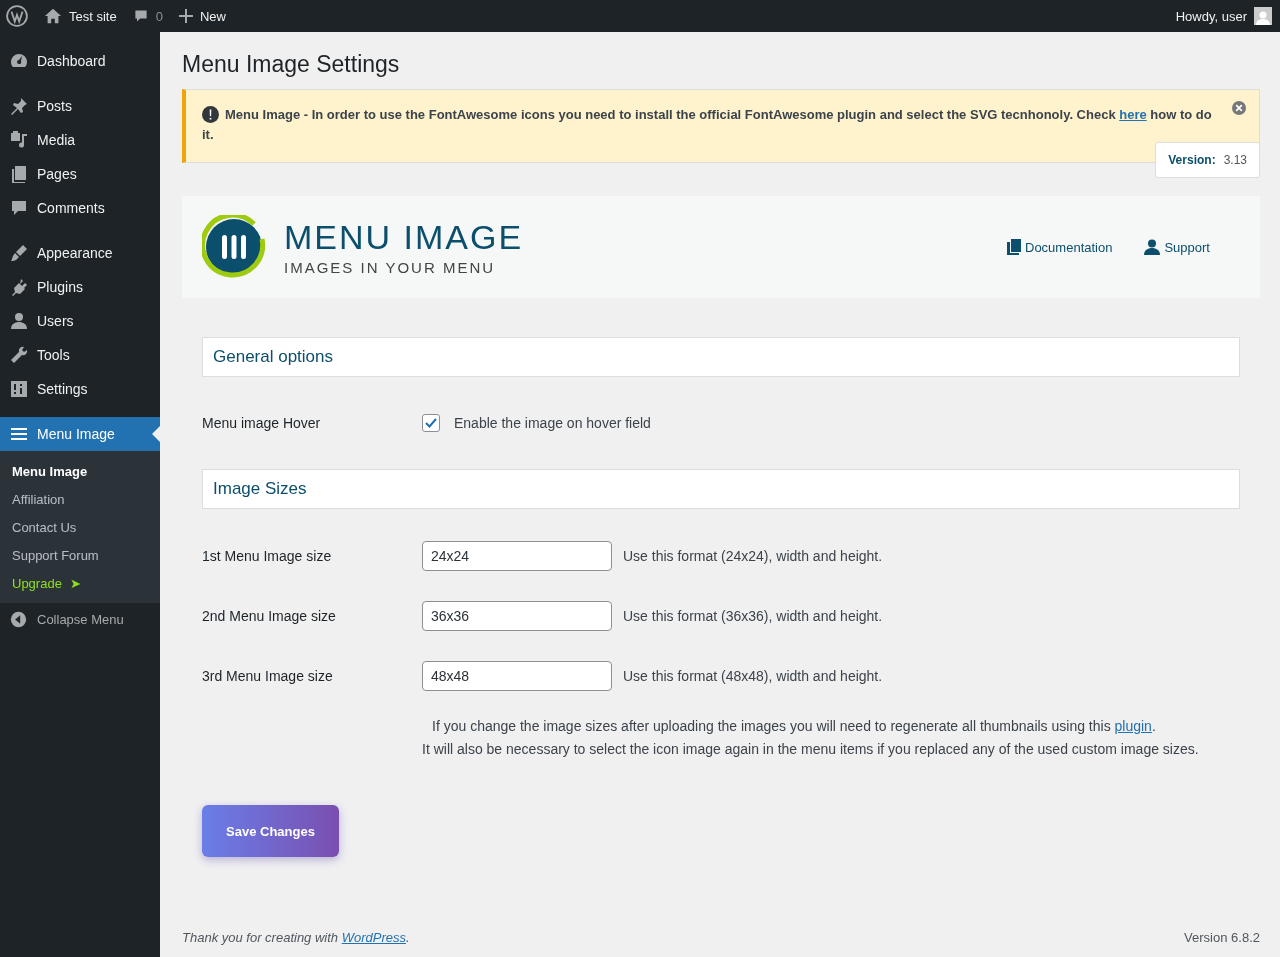 The width and height of the screenshot is (1280, 957). What do you see at coordinates (17, 16) in the screenshot?
I see `wordpress-logo-icon` at bounding box center [17, 16].